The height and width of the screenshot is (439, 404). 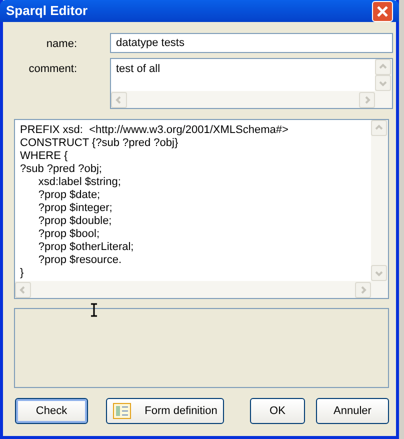 I want to click on close-button, so click(x=382, y=11).